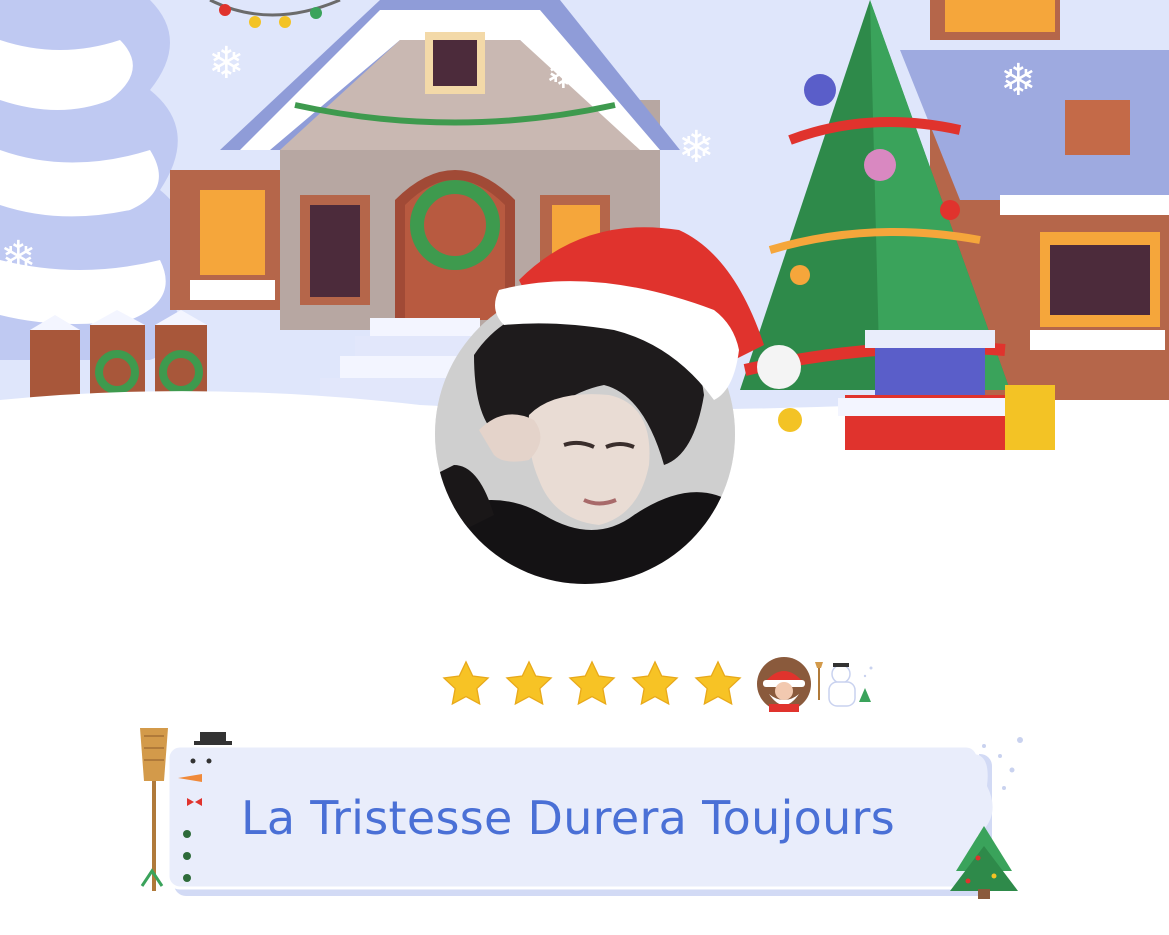 This screenshot has height=935, width=1169. I want to click on snowman-badge-icon, so click(844, 684).